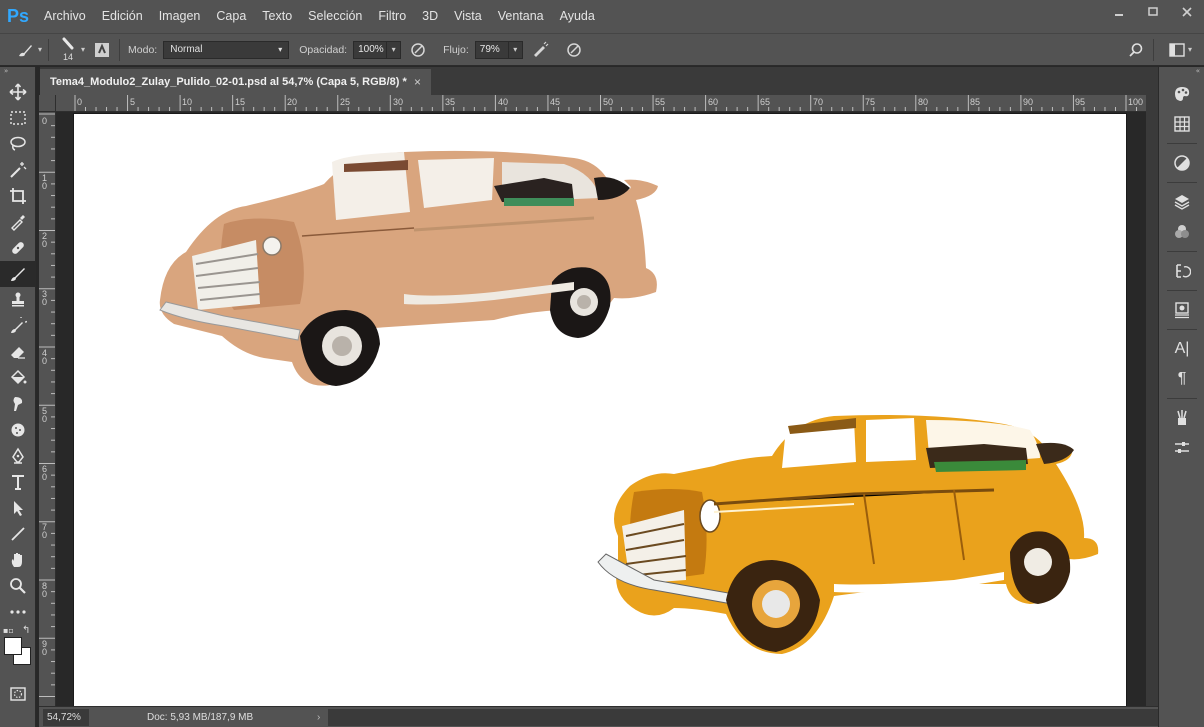 The image size is (1204, 727). What do you see at coordinates (47, 409) in the screenshot?
I see `vertical-ruler: 0 1 0 2 0 3 0 4 0 5 0 6 0 7 0 8 0 9 0` at bounding box center [47, 409].